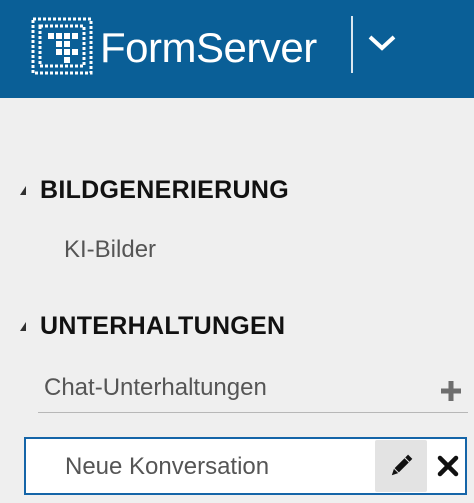  What do you see at coordinates (352, 44) in the screenshot?
I see `header-divider` at bounding box center [352, 44].